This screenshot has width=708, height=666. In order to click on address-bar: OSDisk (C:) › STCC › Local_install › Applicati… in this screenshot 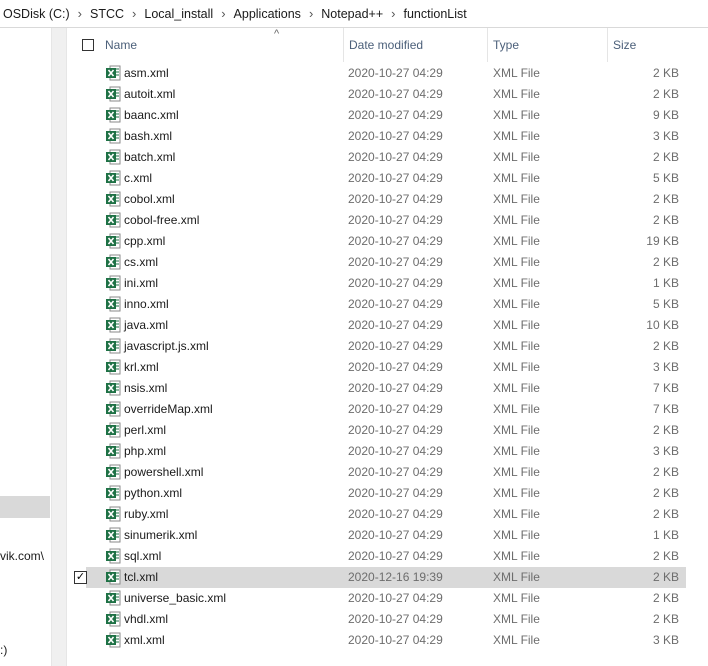, I will do `click(354, 14)`.